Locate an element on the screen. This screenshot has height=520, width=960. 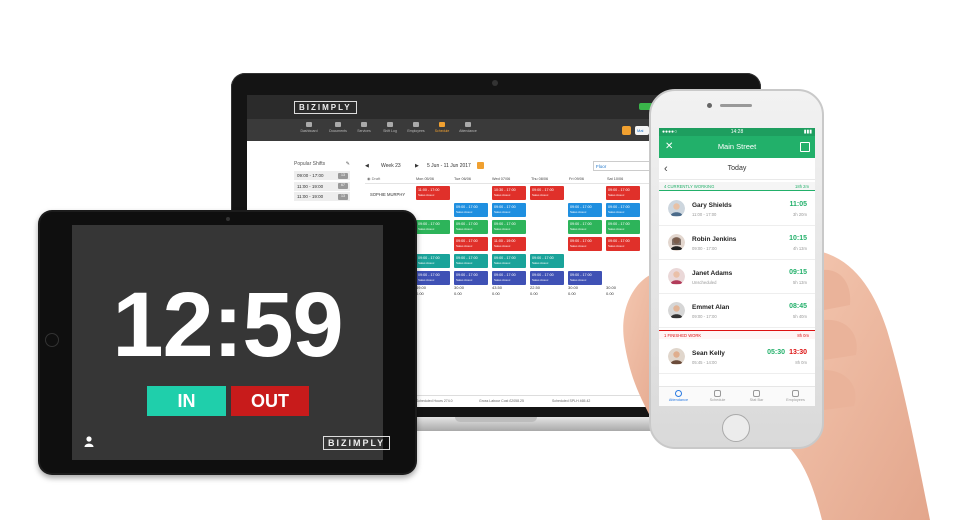
notification-icon is located at coordinates (626, 130).